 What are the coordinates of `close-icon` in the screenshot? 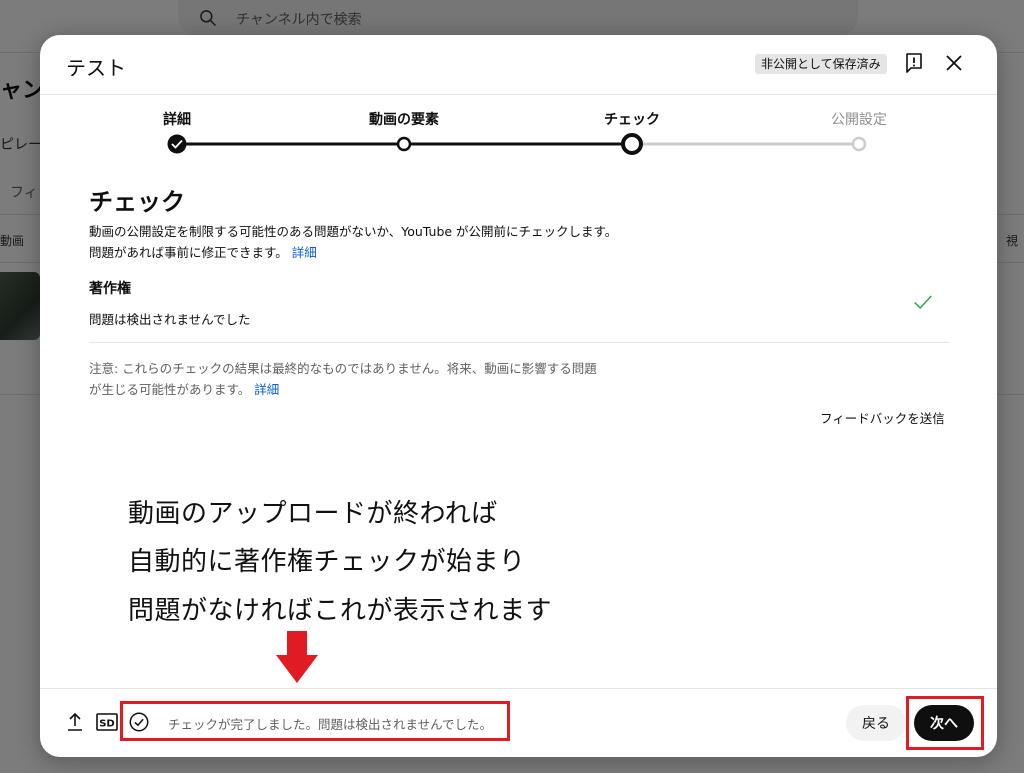 It's located at (954, 63).